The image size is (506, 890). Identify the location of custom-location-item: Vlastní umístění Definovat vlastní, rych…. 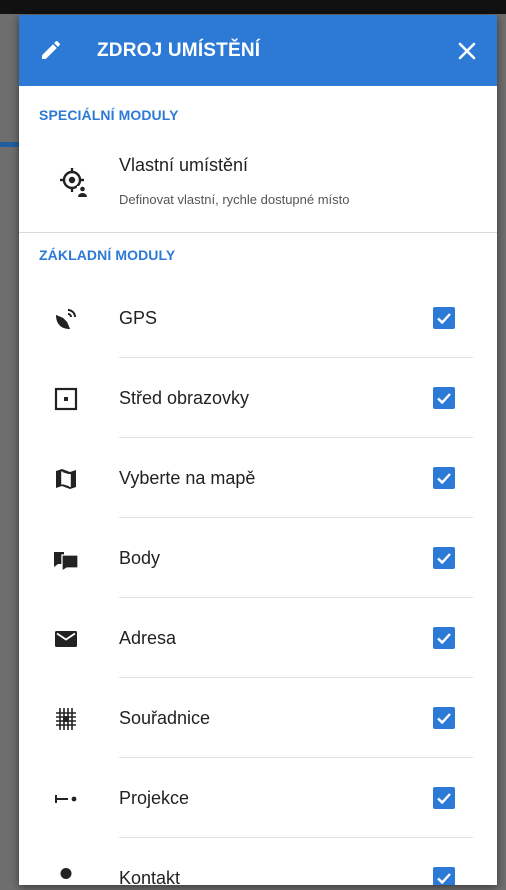
(258, 184).